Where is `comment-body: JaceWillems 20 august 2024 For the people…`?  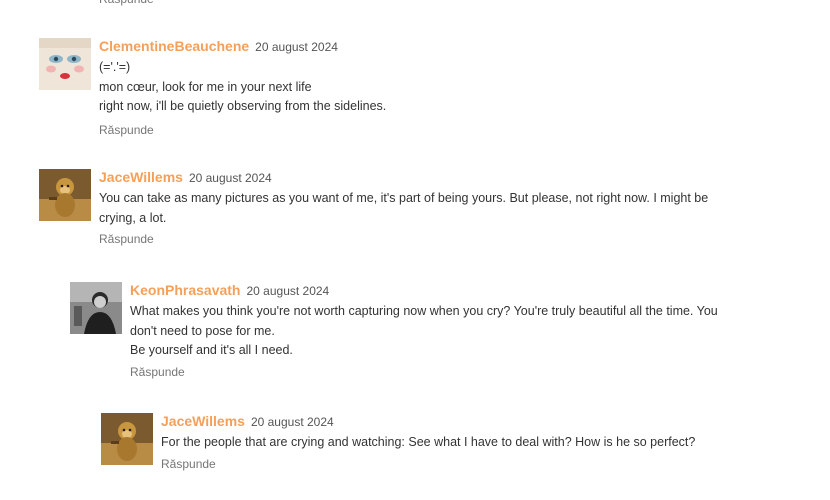 comment-body: JaceWillems 20 august 2024 For the people… is located at coordinates (441, 443).